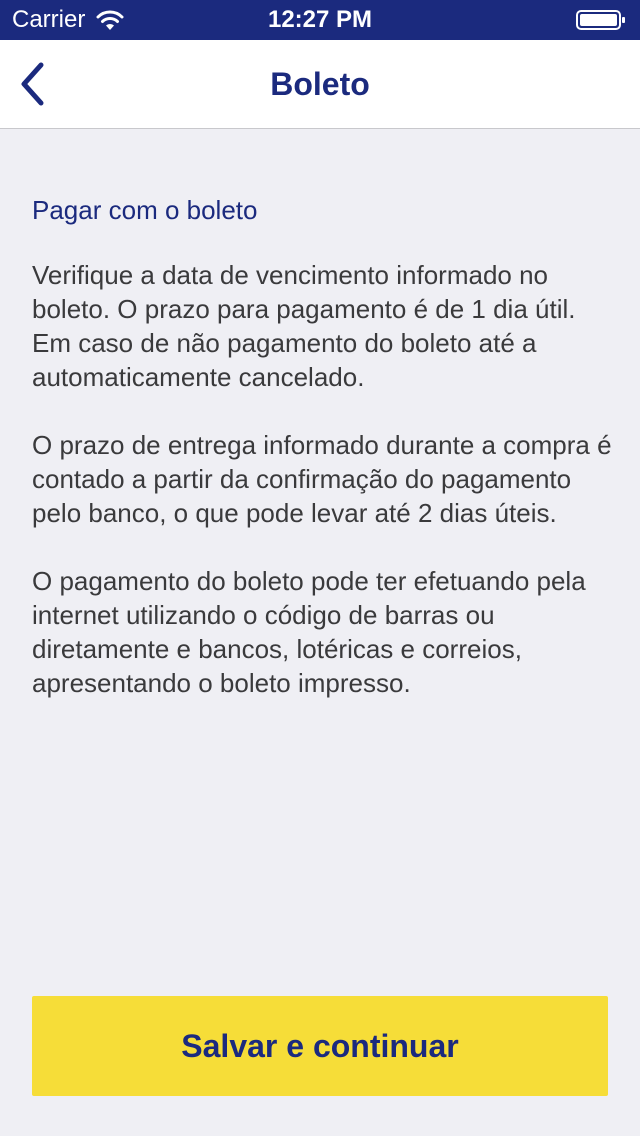 Image resolution: width=640 pixels, height=1136 pixels. I want to click on page-title: Boleto, so click(320, 84).